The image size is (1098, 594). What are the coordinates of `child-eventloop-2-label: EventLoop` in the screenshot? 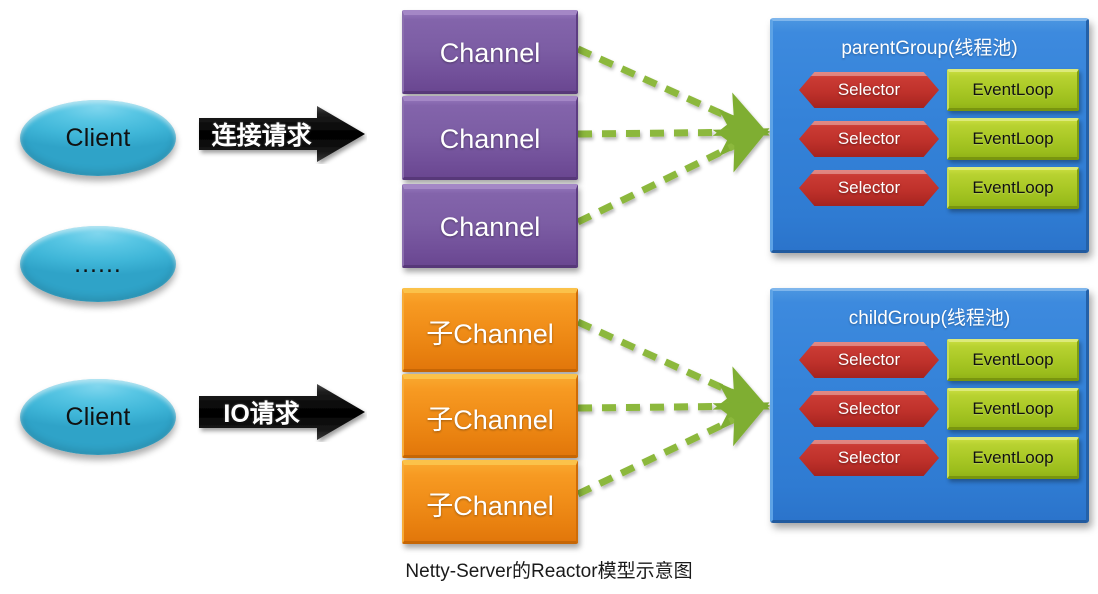 It's located at (1013, 408).